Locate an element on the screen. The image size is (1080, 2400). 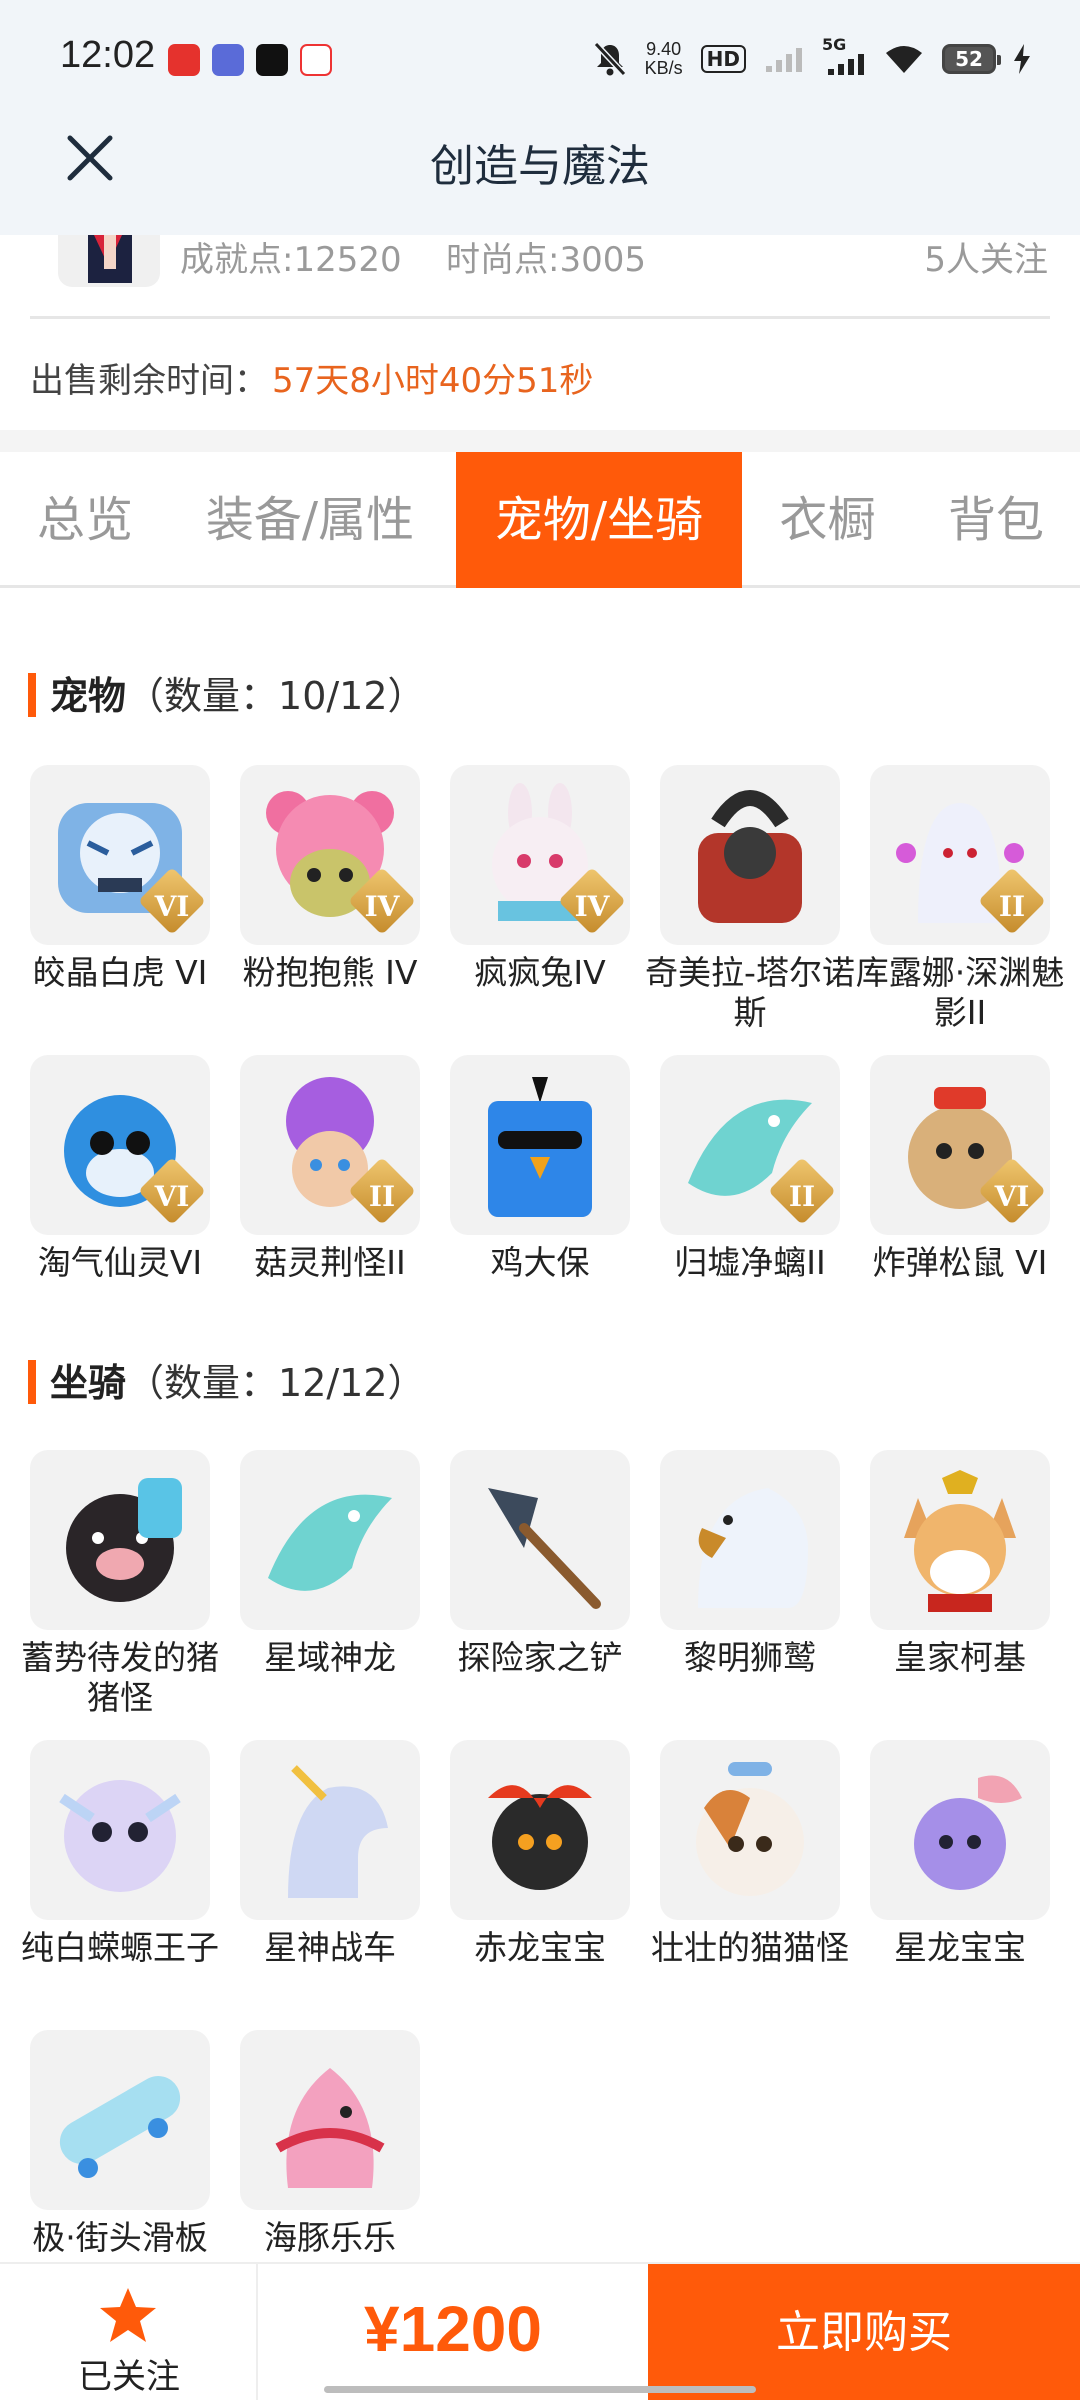
wifi-icon is located at coordinates (904, 59).